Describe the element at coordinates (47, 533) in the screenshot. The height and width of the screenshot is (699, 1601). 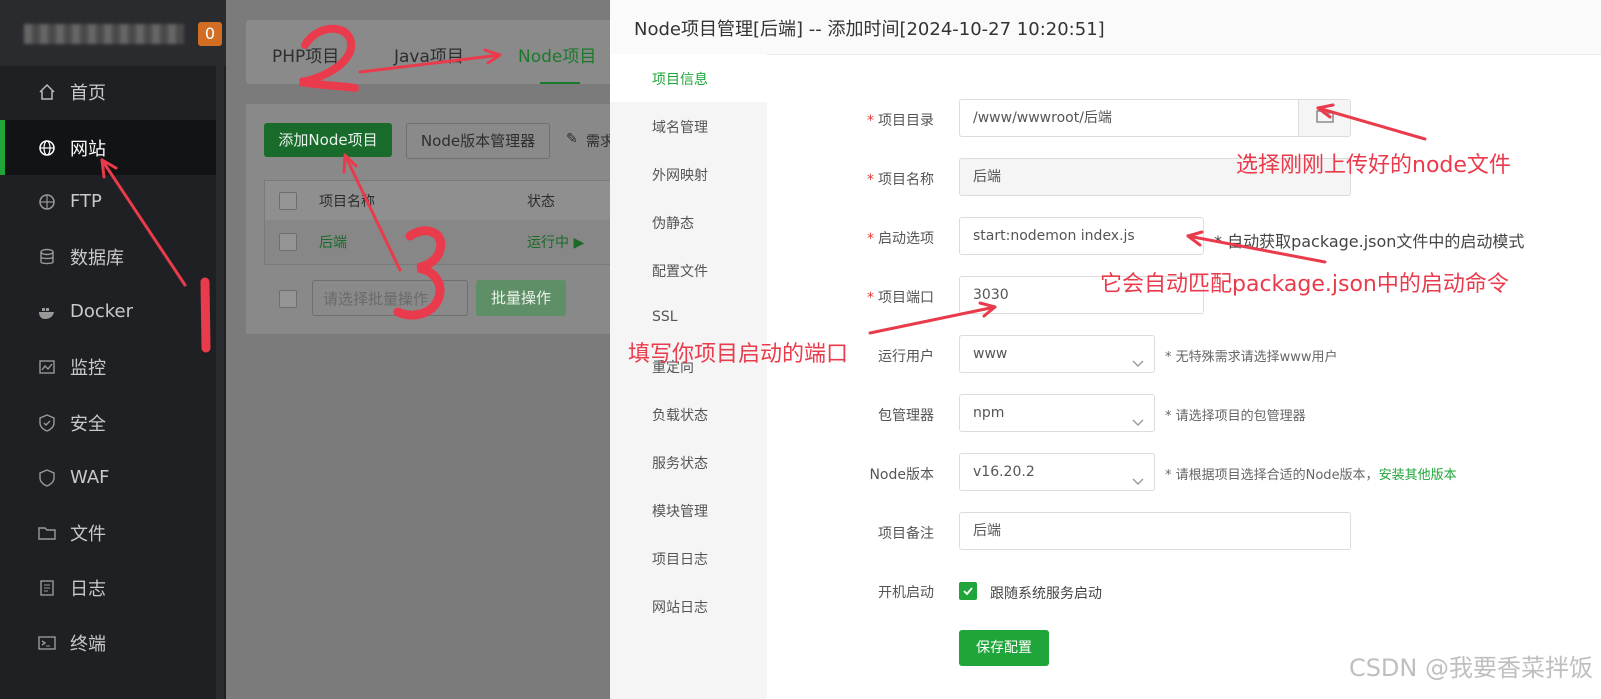
I see `folder-icon` at that location.